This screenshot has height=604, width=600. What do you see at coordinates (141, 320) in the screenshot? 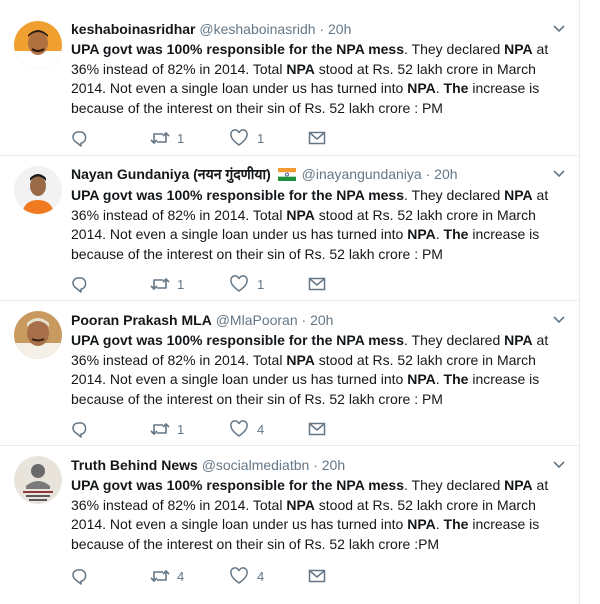
I see `display-name: Pooran Prakash MLA` at bounding box center [141, 320].